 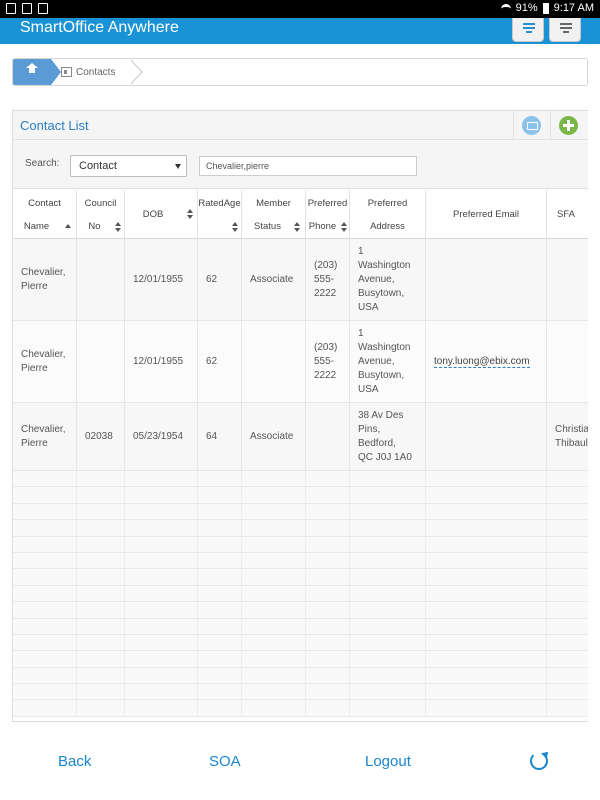 I want to click on gallery-icon, so click(x=11, y=8).